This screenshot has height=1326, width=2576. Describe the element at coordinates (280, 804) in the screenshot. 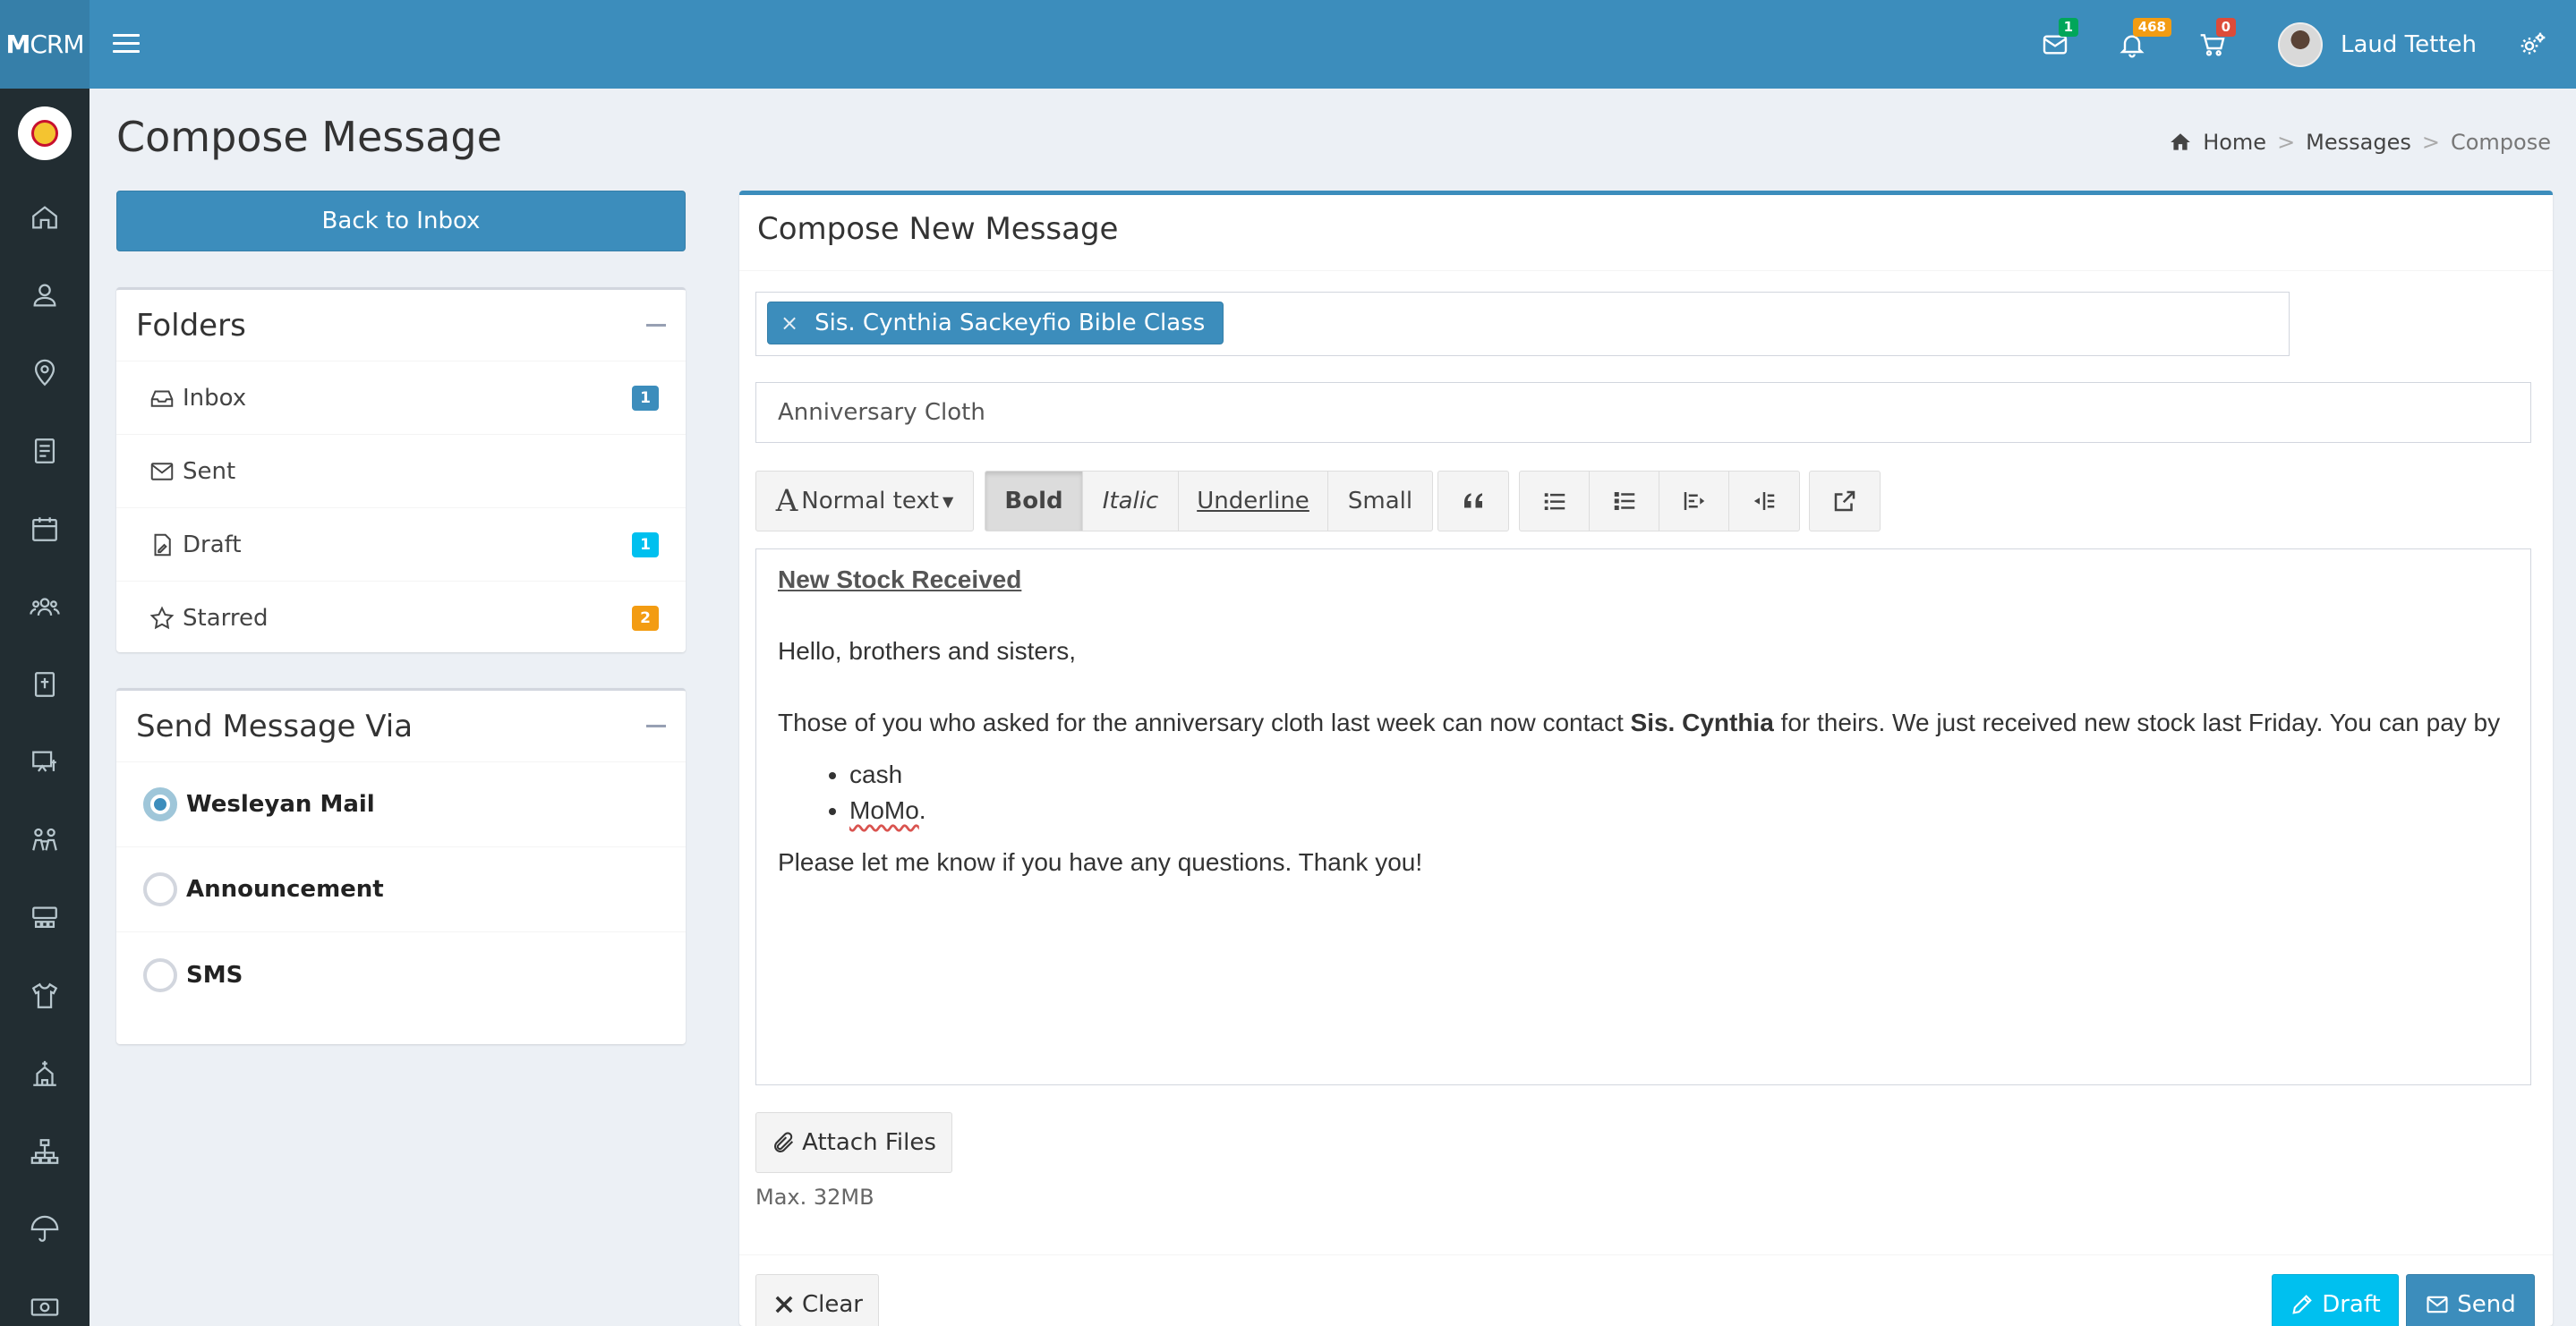

I see `radio-label: Wesleyan Mail` at that location.